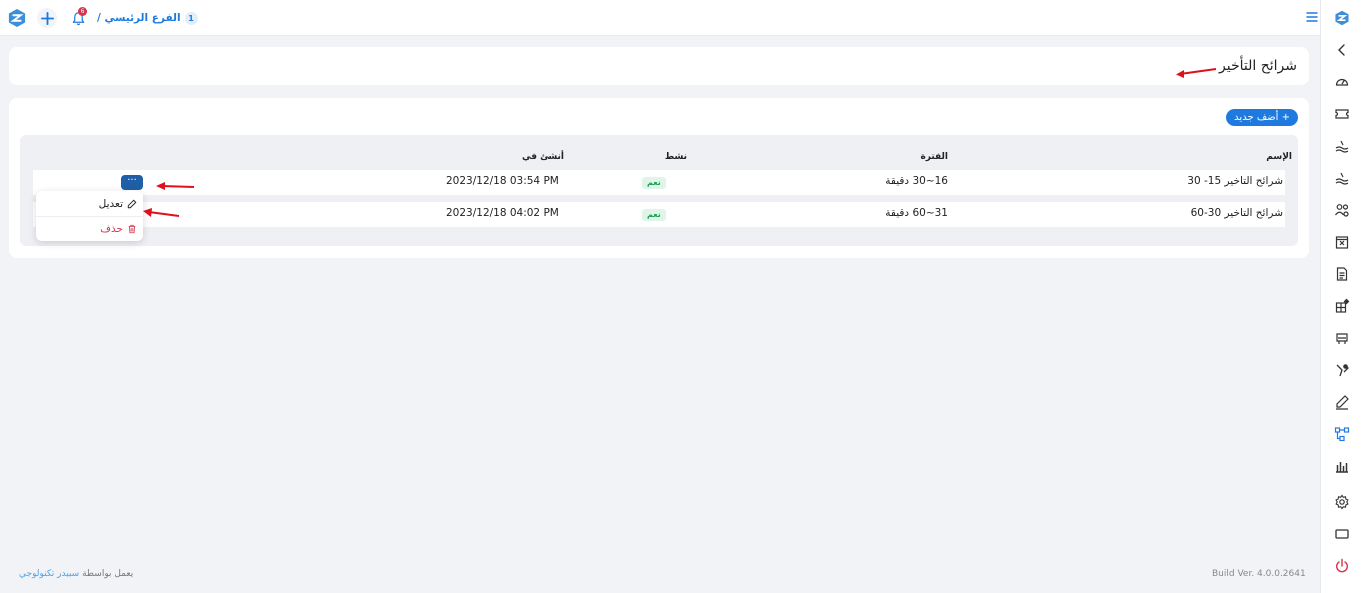  What do you see at coordinates (175, 186) in the screenshot?
I see `annotation-arrow-actions` at bounding box center [175, 186].